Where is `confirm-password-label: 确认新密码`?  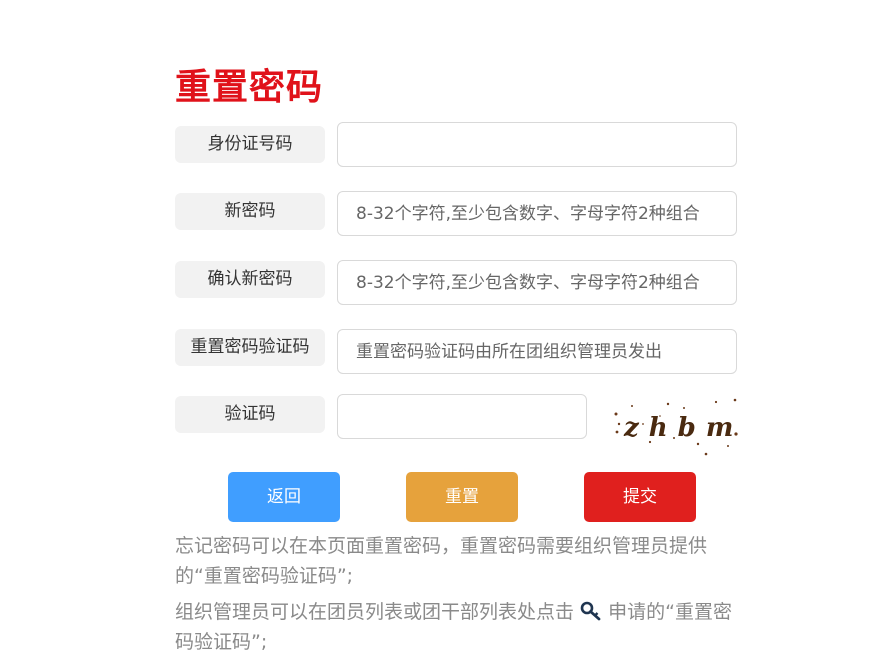 confirm-password-label: 确认新密码 is located at coordinates (250, 279).